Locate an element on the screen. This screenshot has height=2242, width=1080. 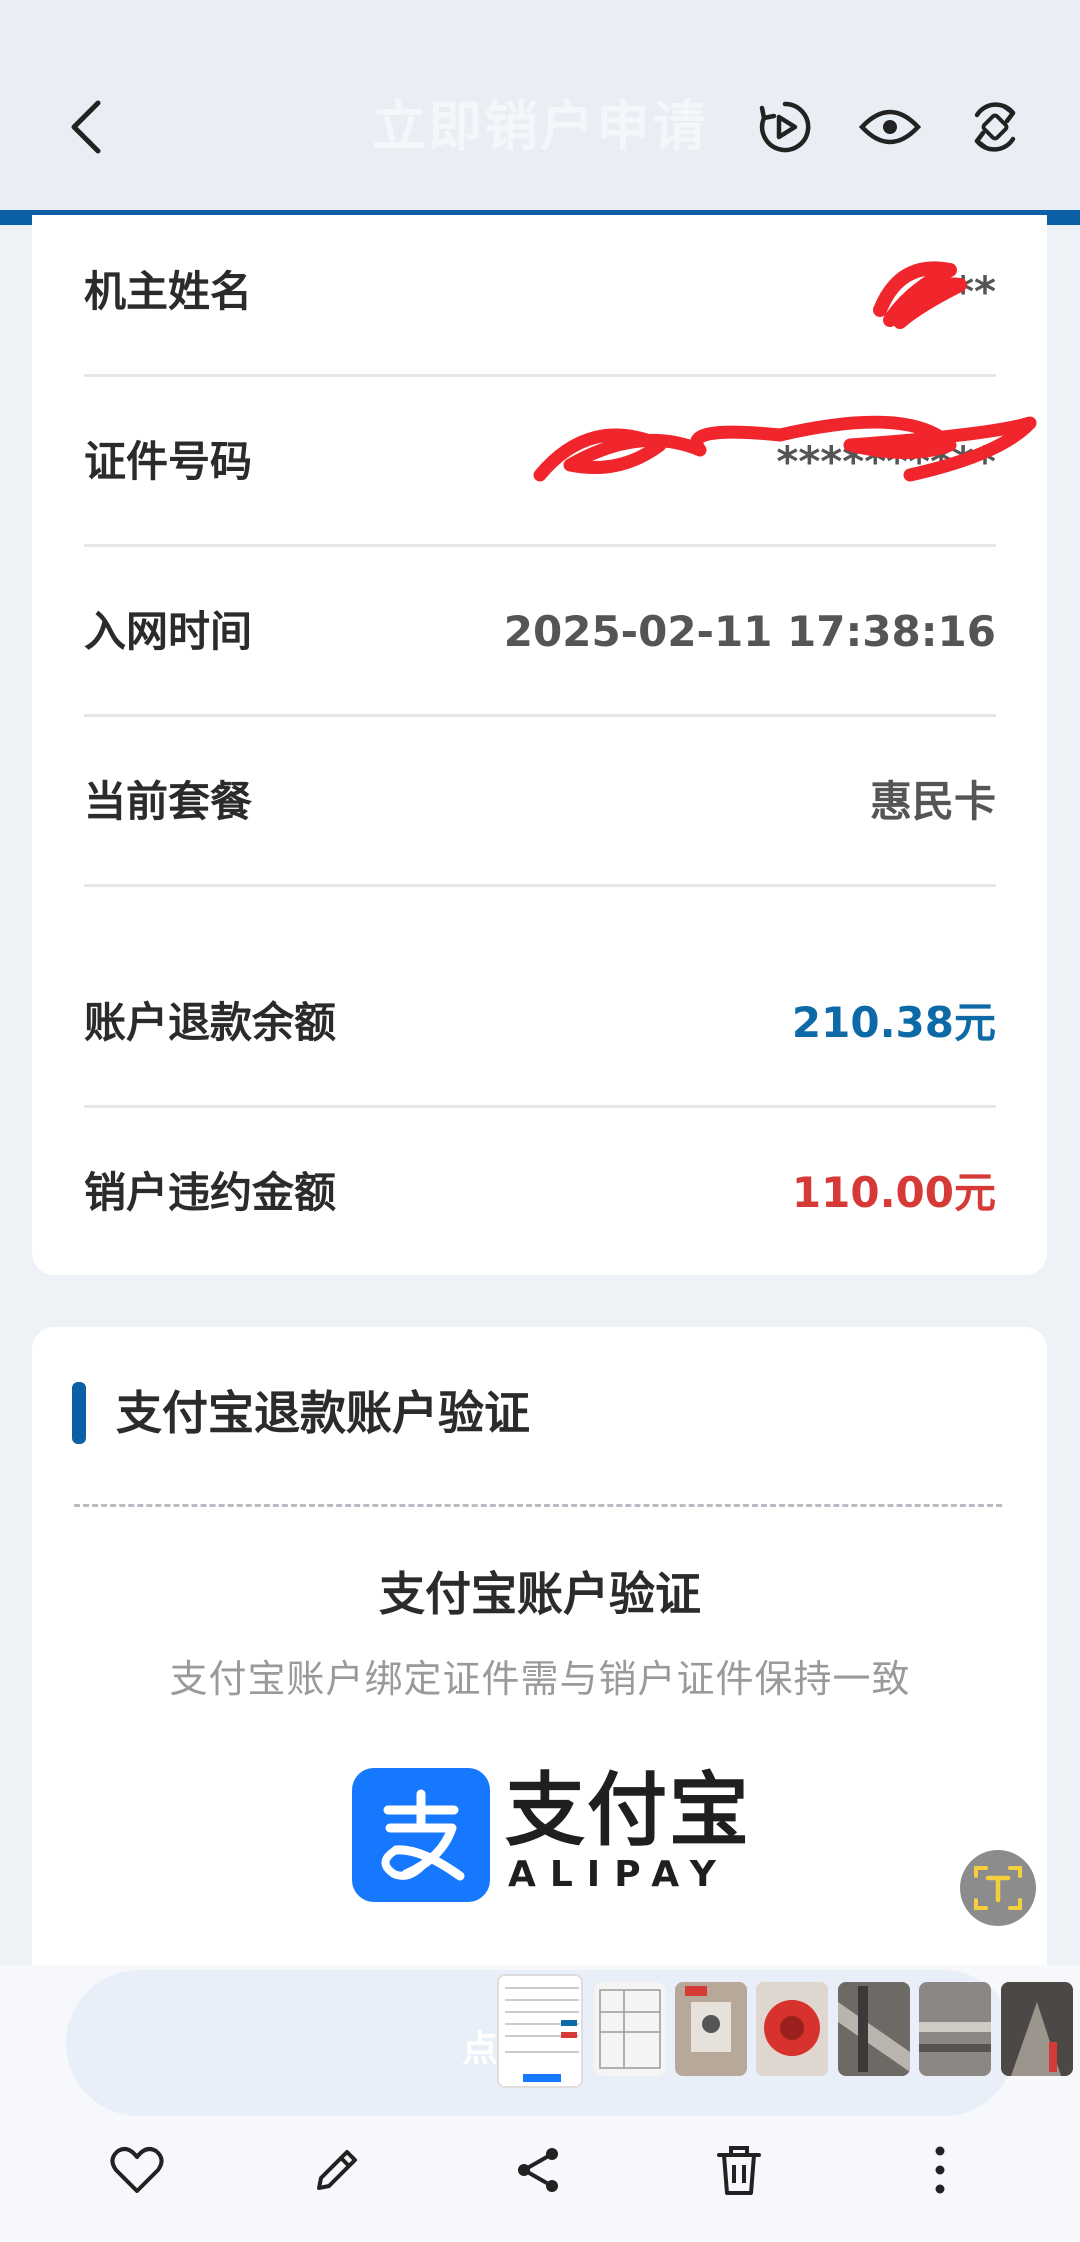
penalty-amount-label: 销户违约金额 is located at coordinates (210, 1192).